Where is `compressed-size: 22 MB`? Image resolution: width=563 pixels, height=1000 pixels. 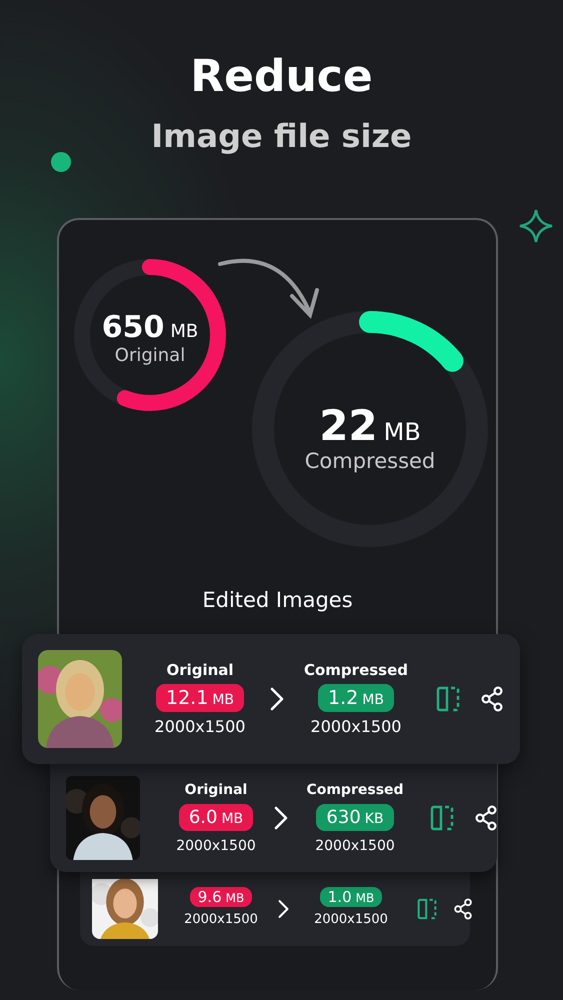
compressed-size: 22 MB is located at coordinates (370, 425).